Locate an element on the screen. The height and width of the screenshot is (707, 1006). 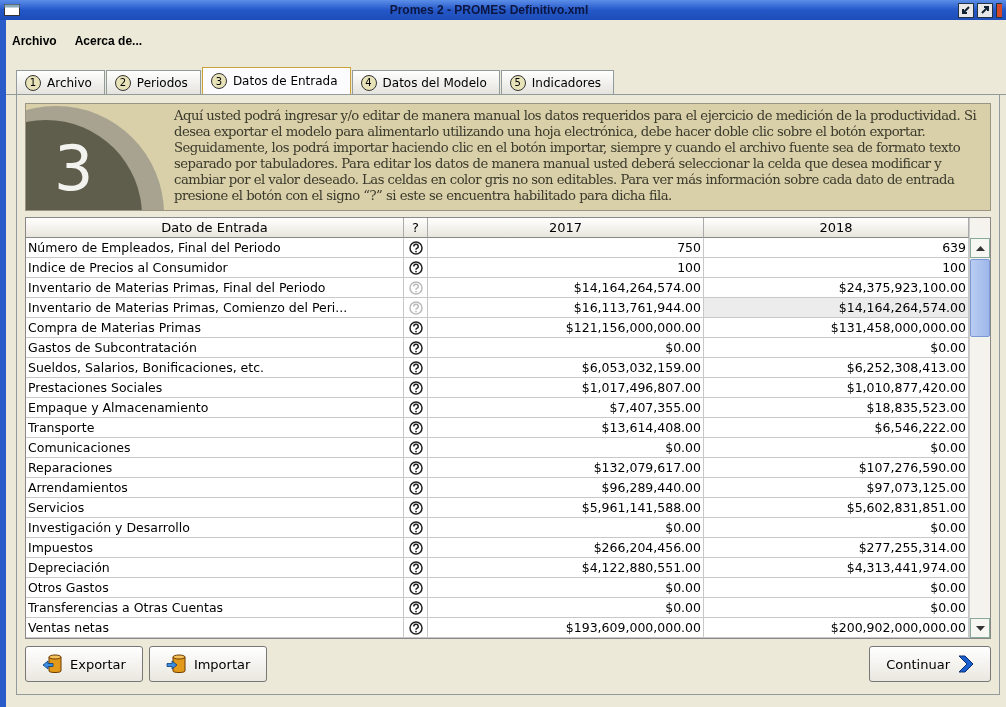
scroll-thumb is located at coordinates (980, 298).